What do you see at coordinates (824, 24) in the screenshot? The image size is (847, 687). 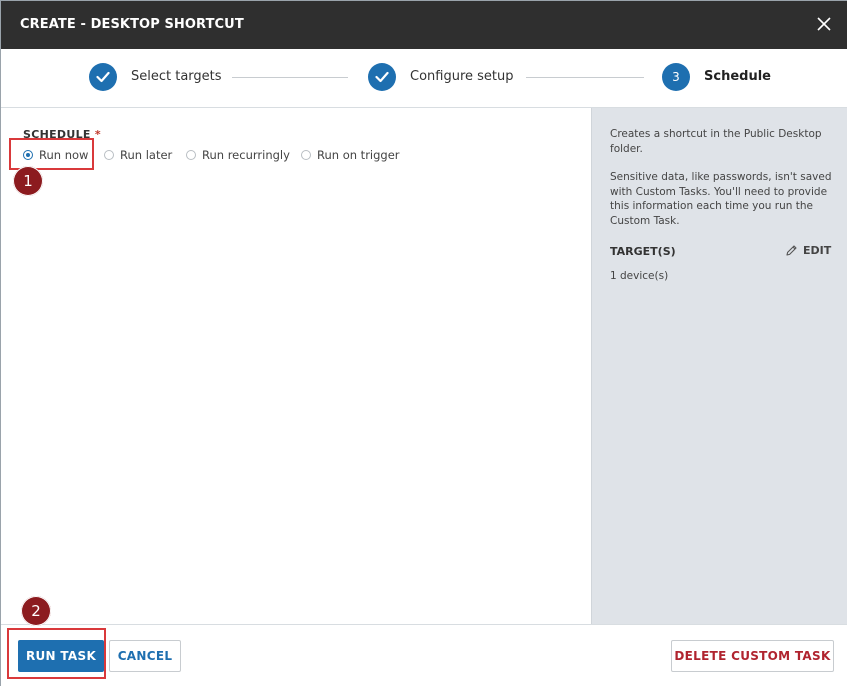 I see `close-icon` at bounding box center [824, 24].